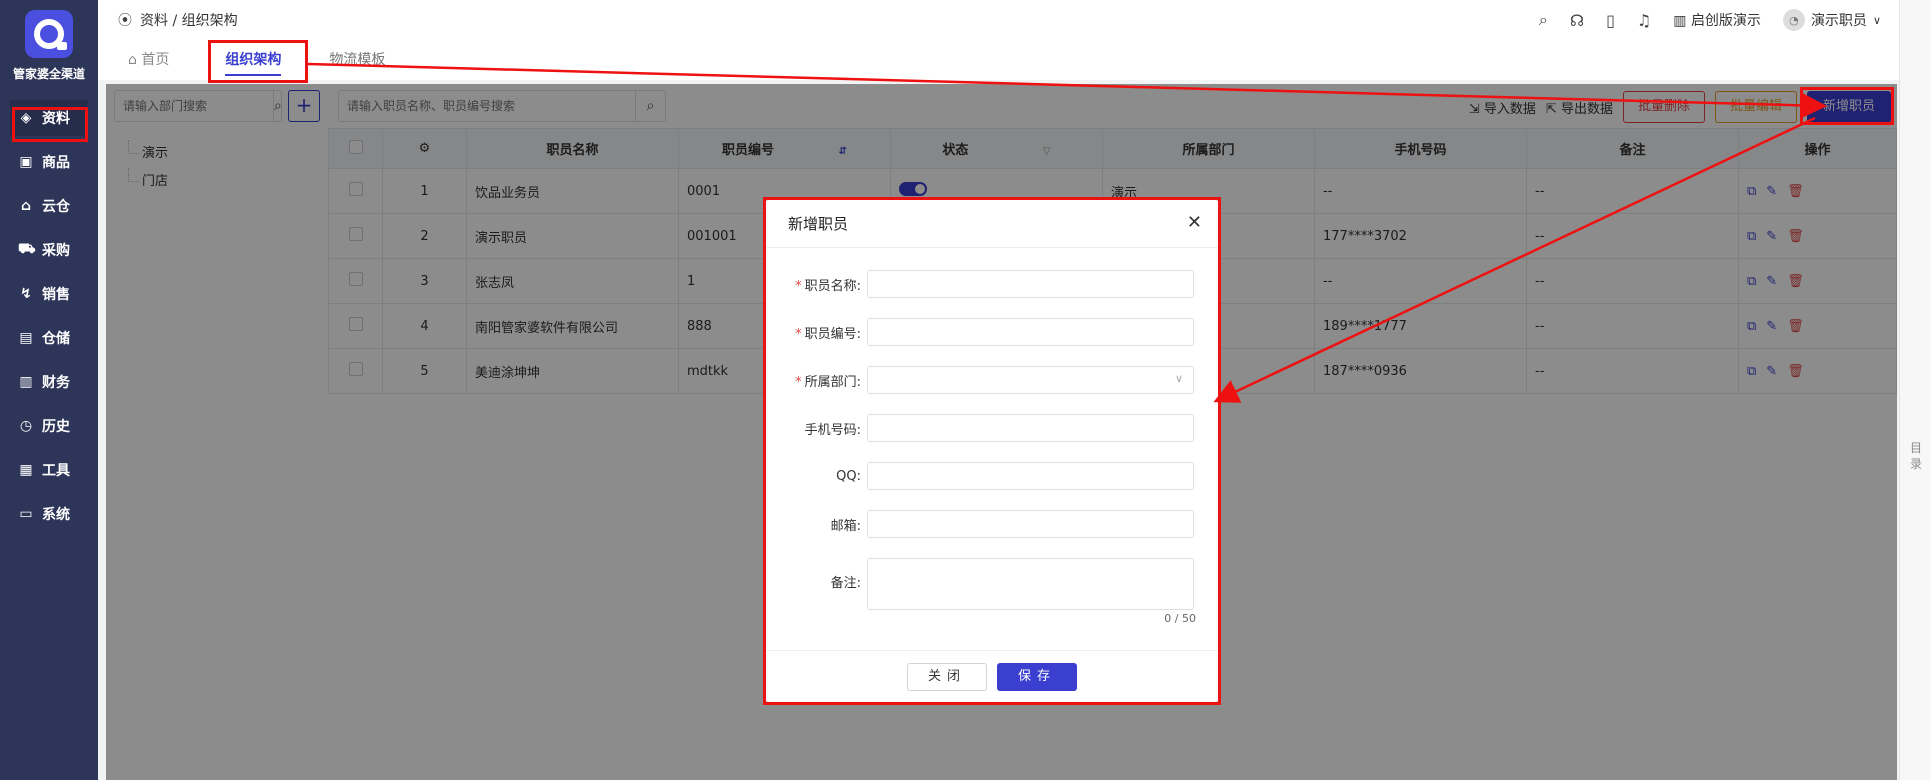  I want to click on tab-bar: ⌂ 首页 组织架构 物流模板, so click(998, 60).